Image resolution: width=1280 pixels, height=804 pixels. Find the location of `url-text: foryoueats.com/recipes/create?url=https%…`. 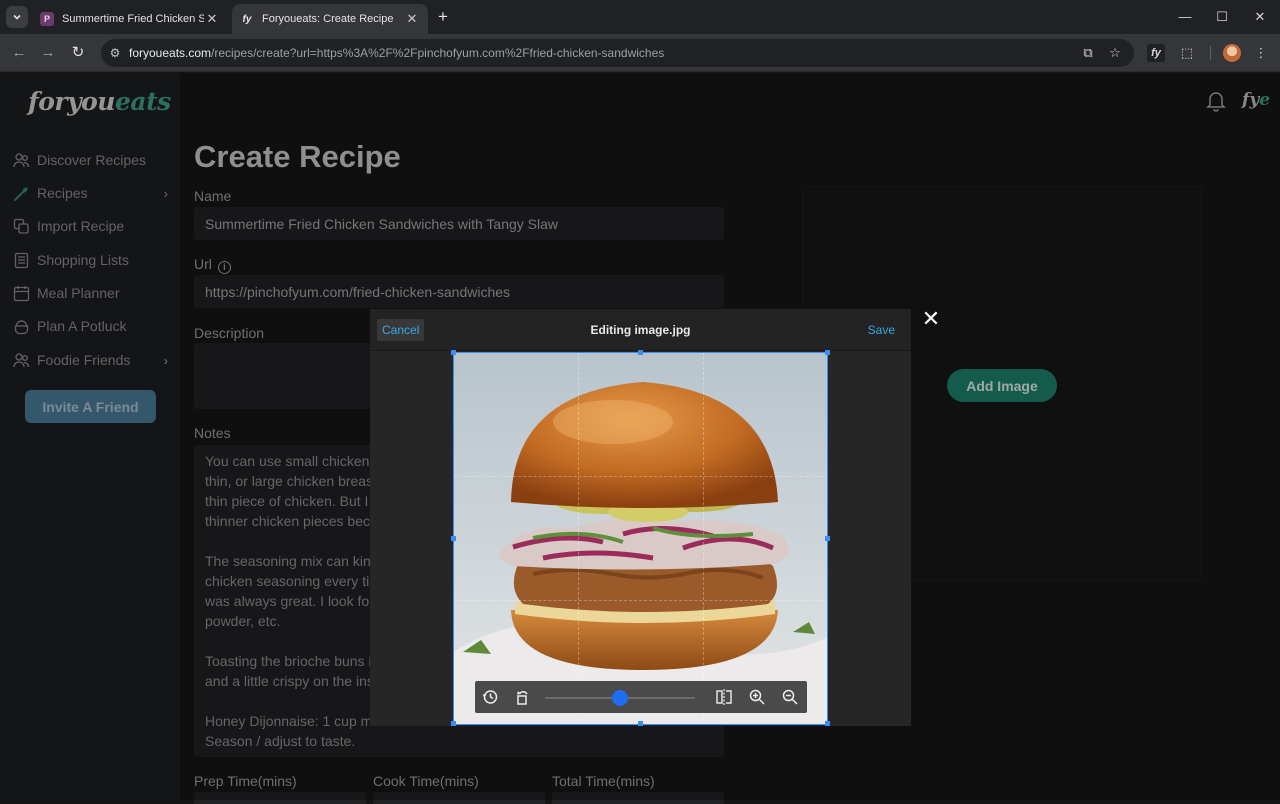

url-text: foryoueats.com/recipes/create?url=https%… is located at coordinates (397, 53).